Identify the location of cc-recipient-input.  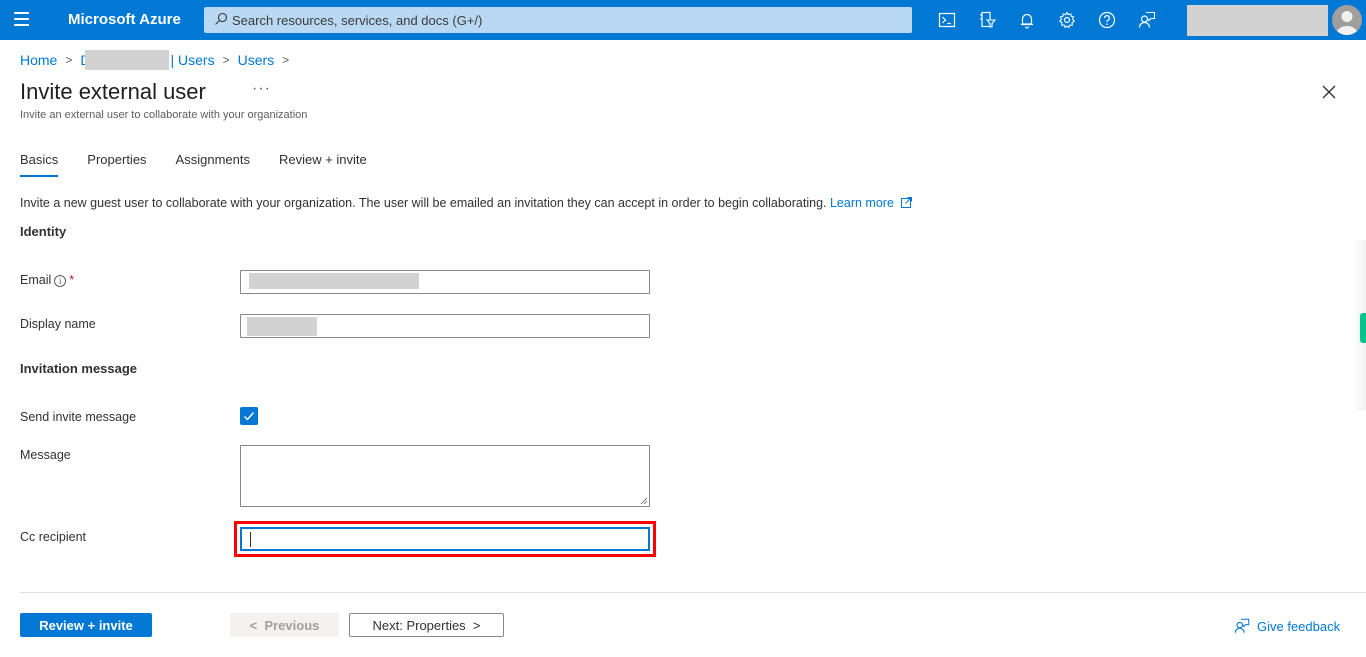
(445, 539).